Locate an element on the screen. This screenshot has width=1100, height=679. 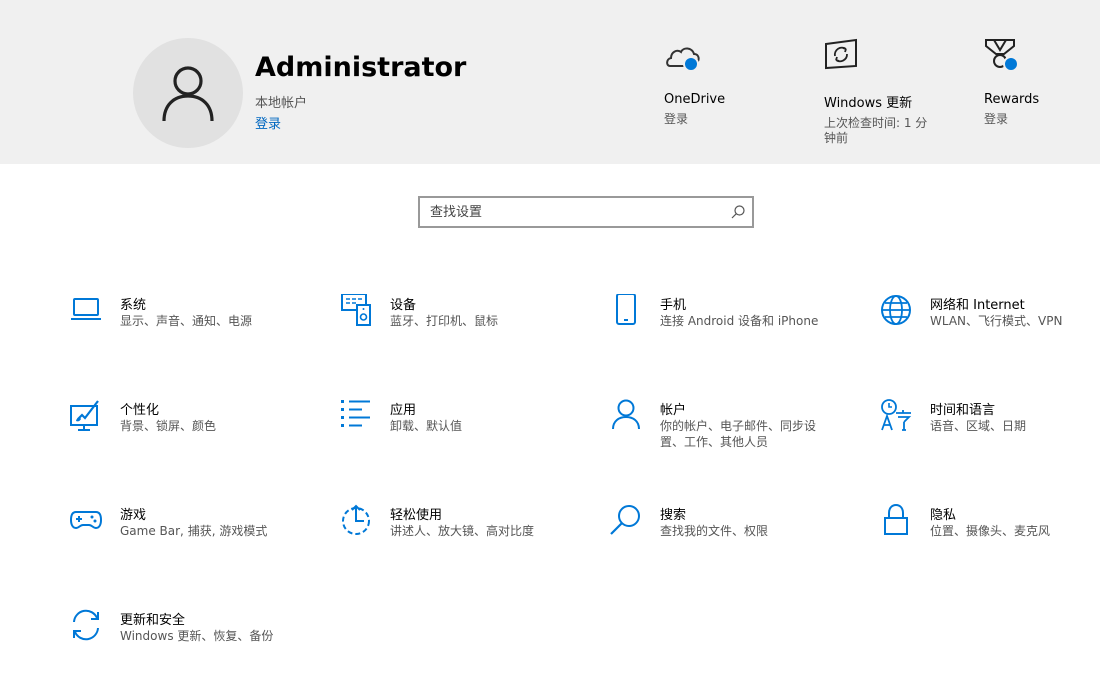
sync-icon is located at coordinates (86, 625).